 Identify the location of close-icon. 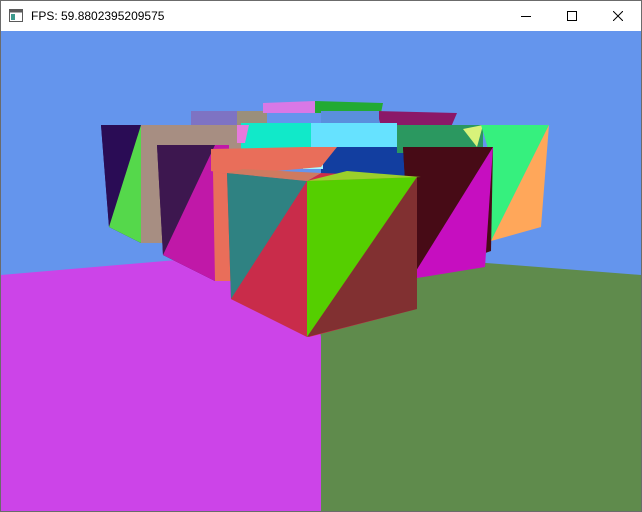
(618, 16).